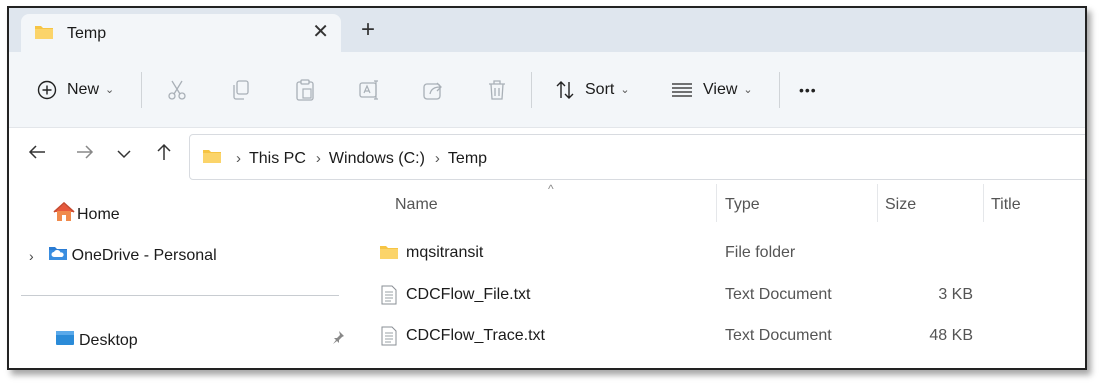 This screenshot has height=387, width=1104. I want to click on sidebar-item-onedrive: › OneDrive - Personal, so click(123, 255).